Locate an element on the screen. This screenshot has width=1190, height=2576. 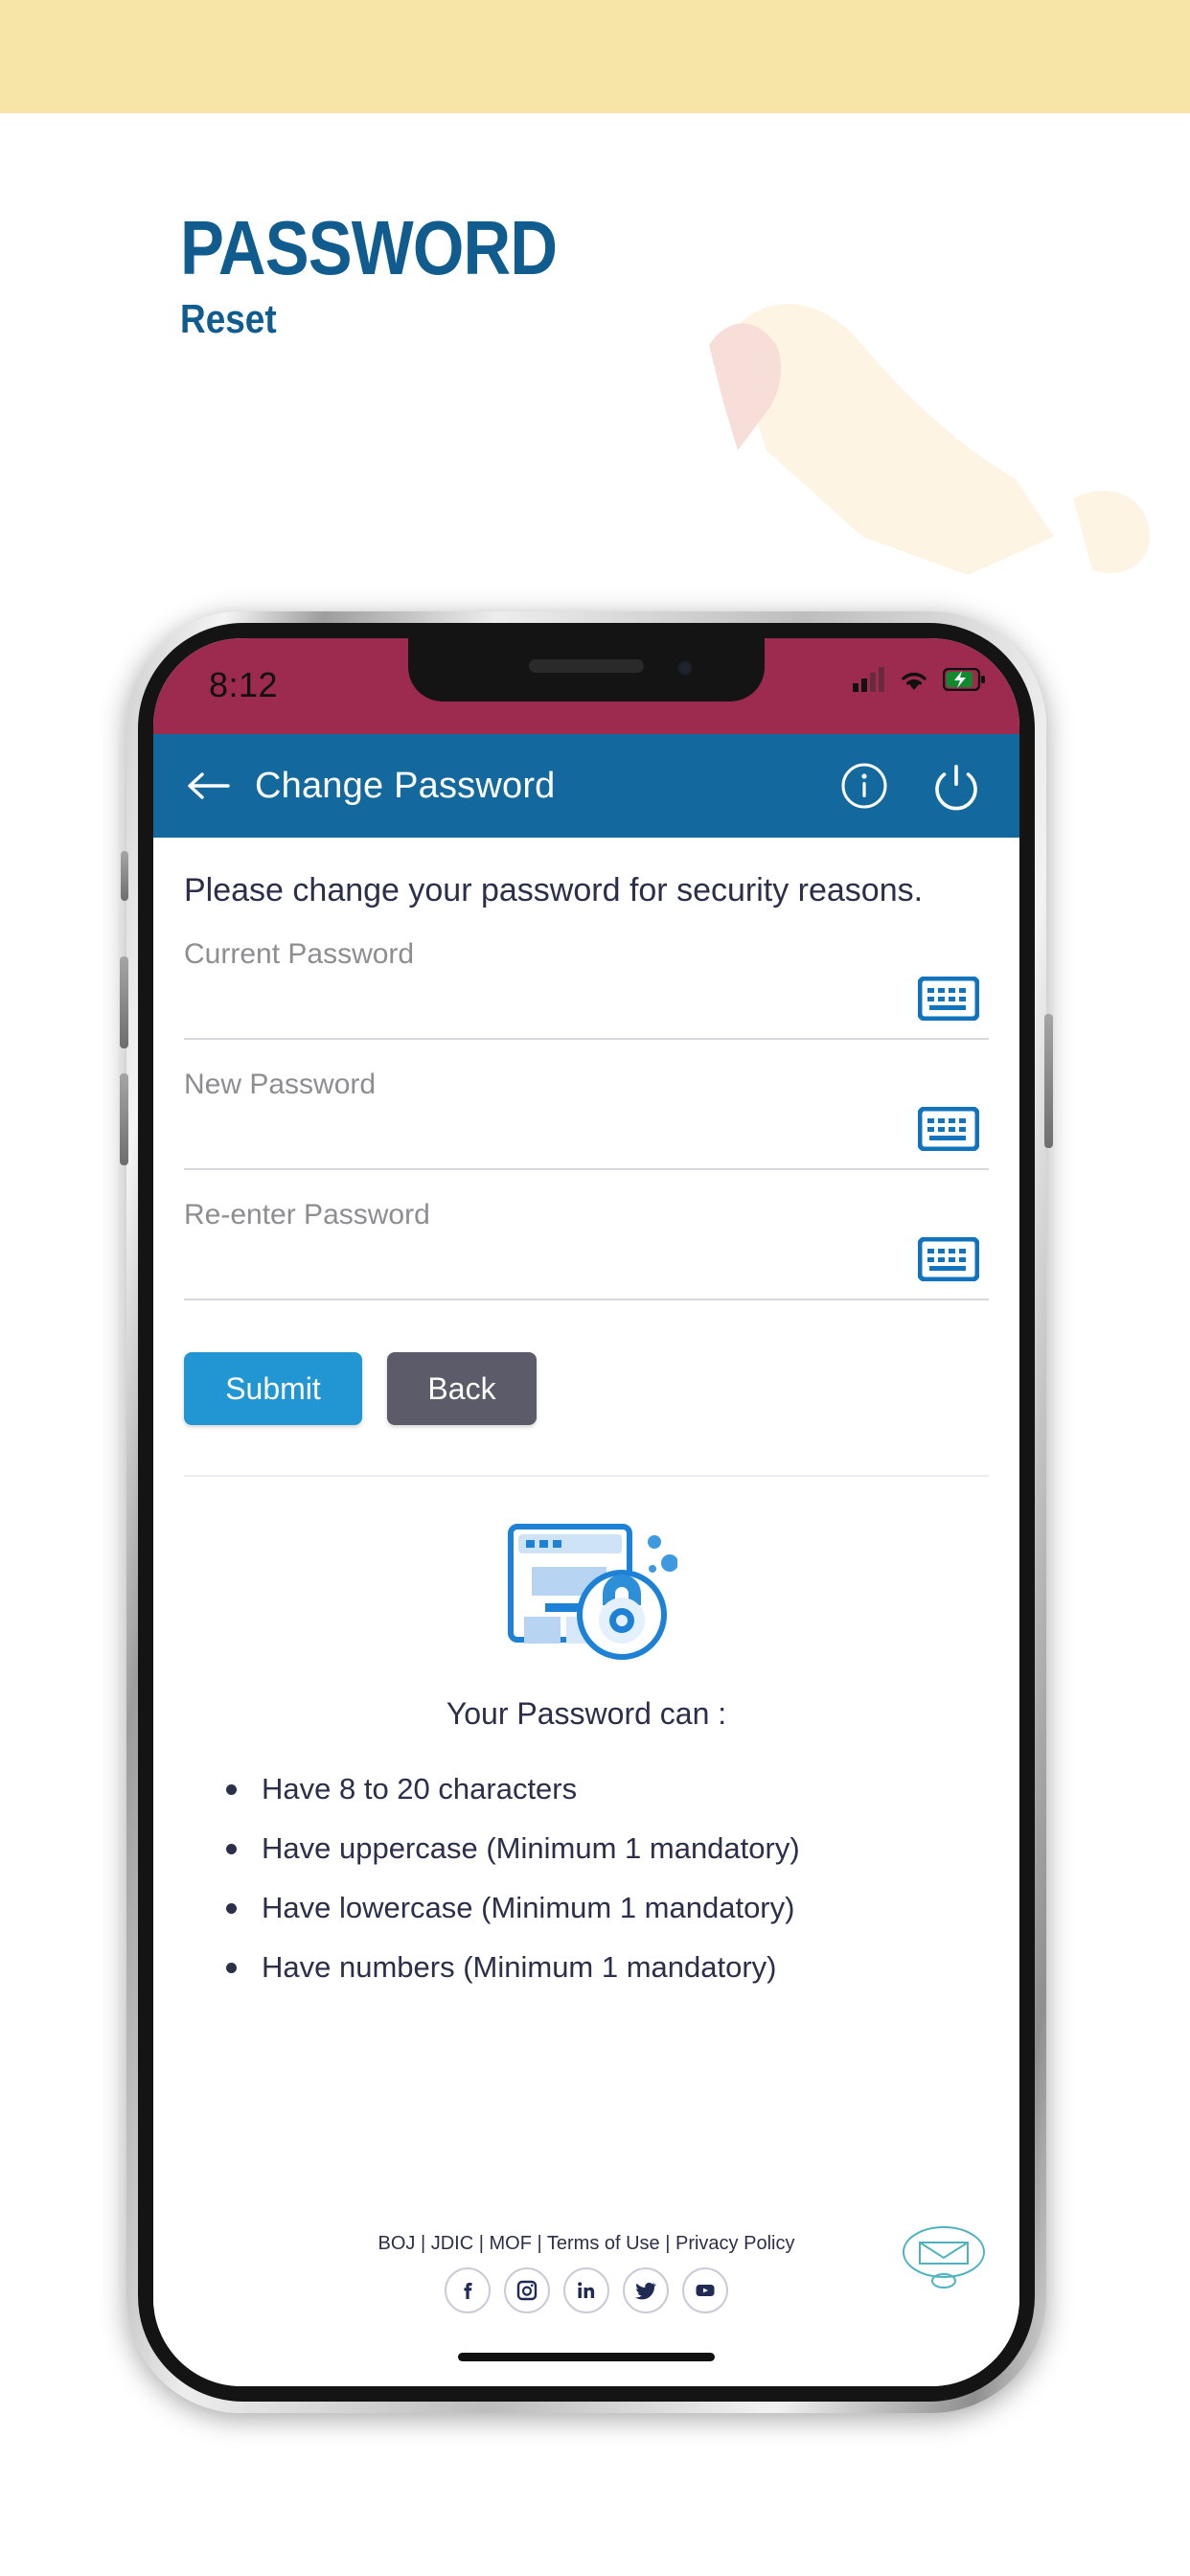
list-item: Have uppercase (Minimum 1 mandatory) is located at coordinates (622, 1848).